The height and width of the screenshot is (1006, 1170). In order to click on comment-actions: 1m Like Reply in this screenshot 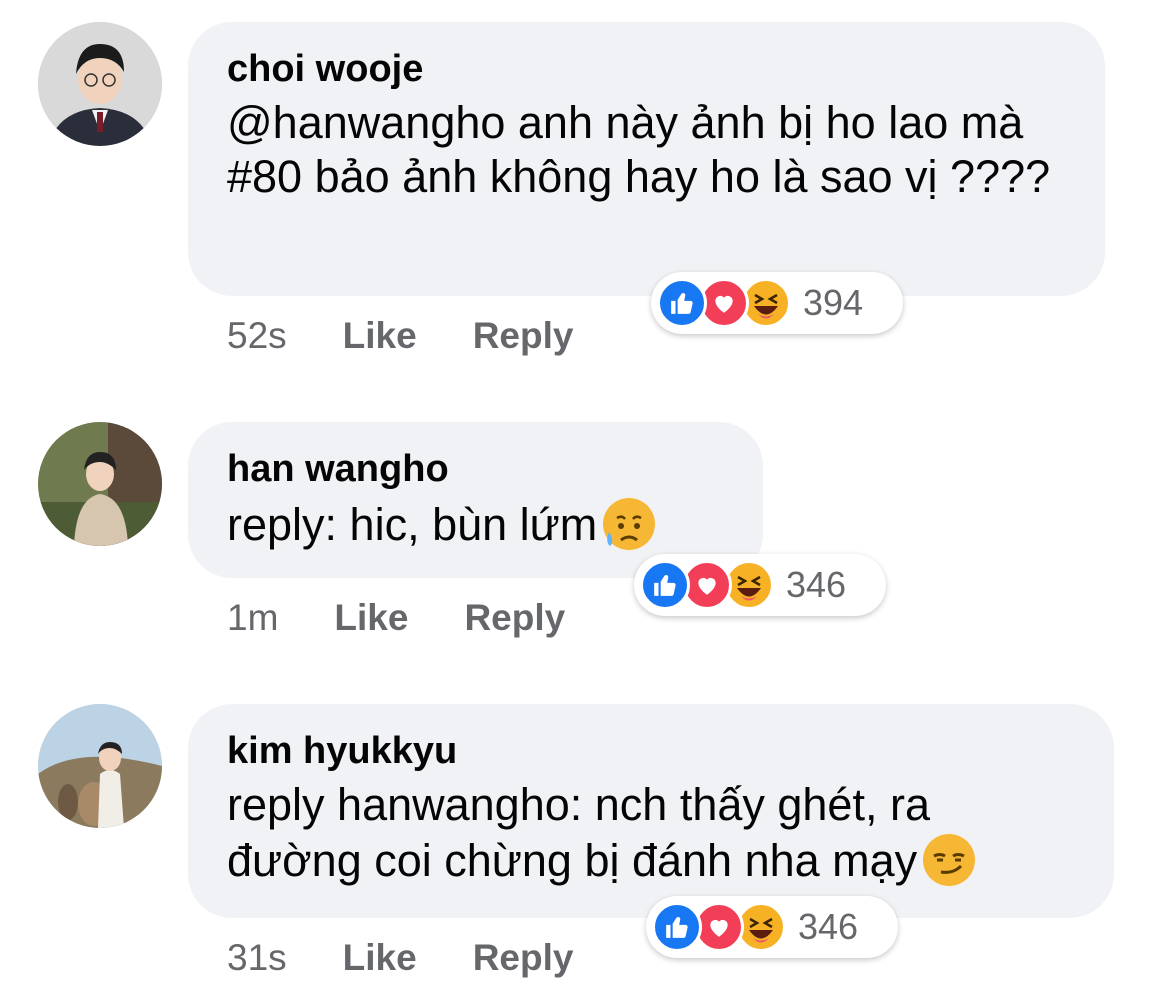, I will do `click(424, 618)`.